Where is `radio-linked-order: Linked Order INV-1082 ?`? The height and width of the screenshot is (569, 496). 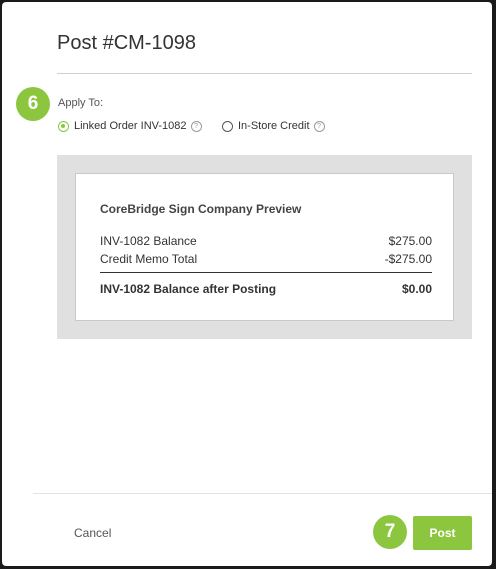 radio-linked-order: Linked Order INV-1082 ? is located at coordinates (130, 126).